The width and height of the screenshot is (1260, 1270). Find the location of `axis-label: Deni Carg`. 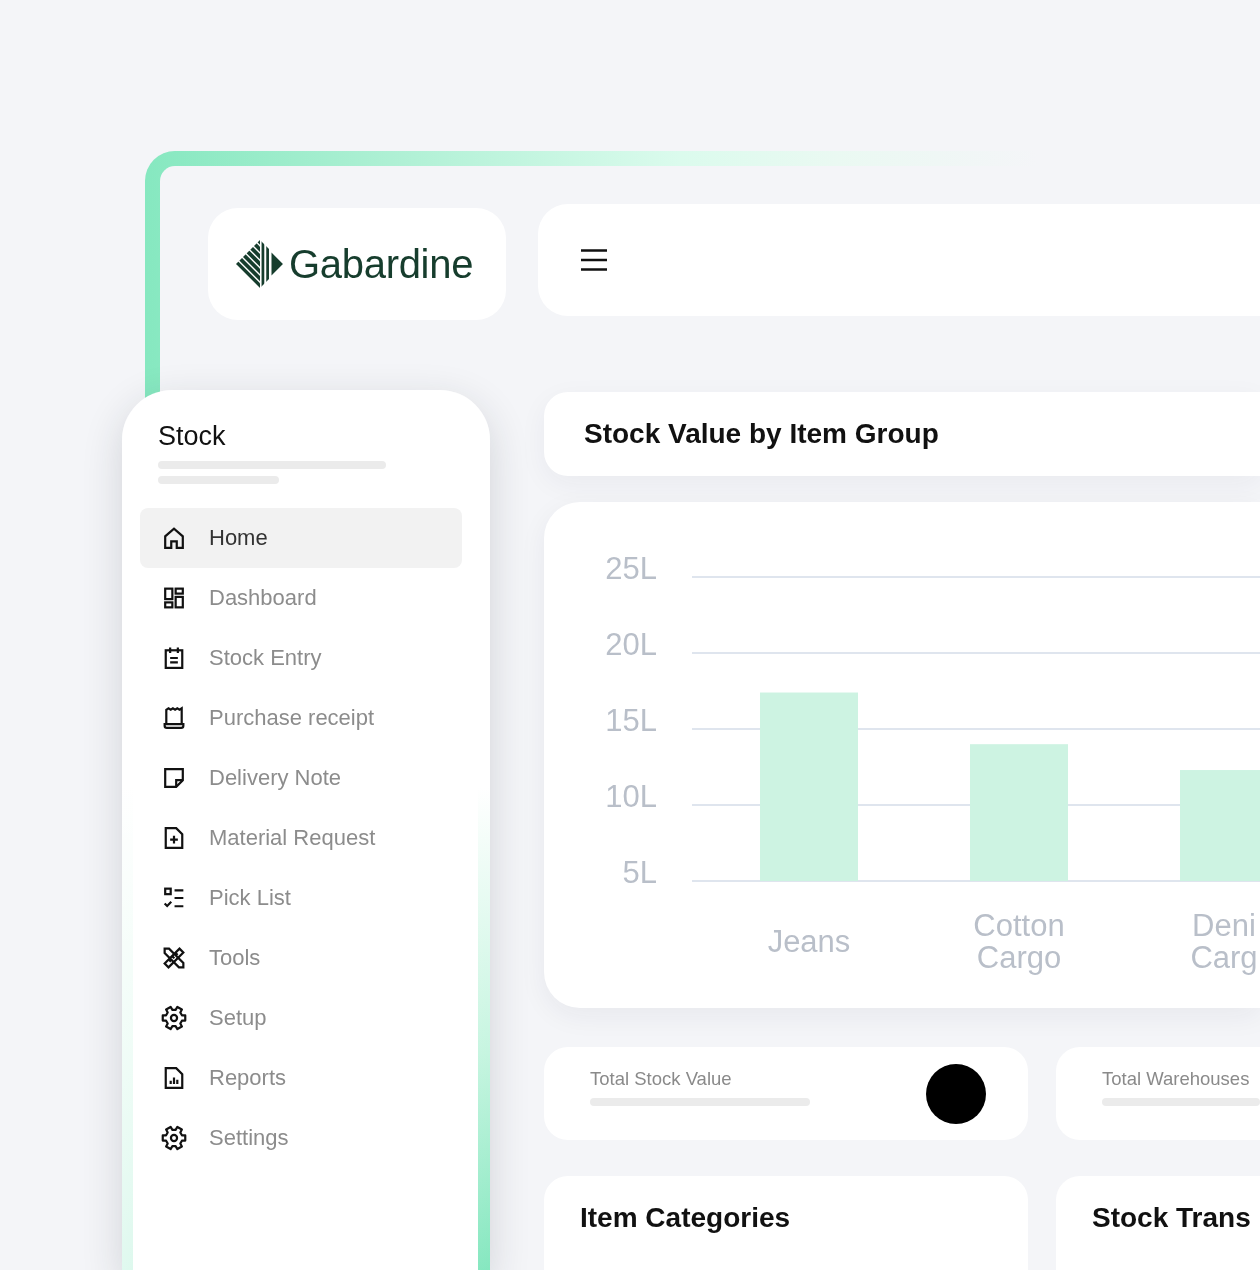

axis-label: Deni Carg is located at coordinates (1224, 941).